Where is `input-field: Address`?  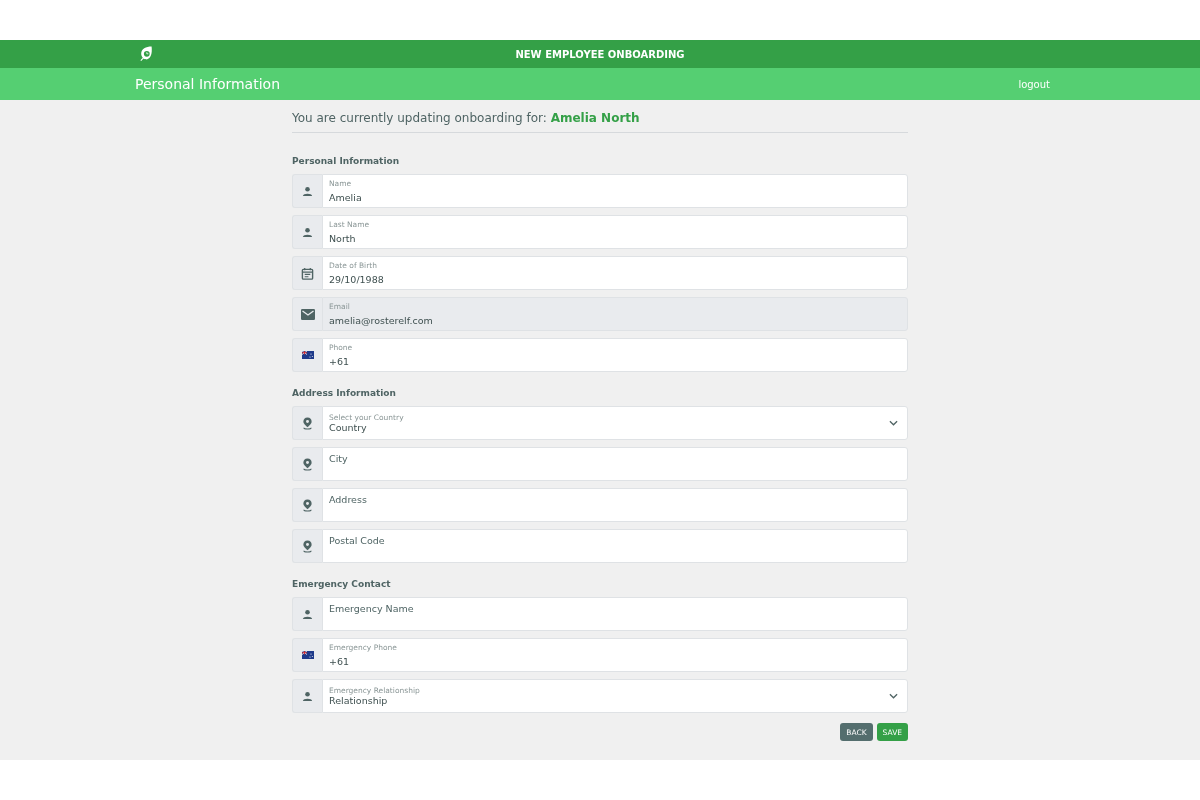
input-field: Address is located at coordinates (615, 505).